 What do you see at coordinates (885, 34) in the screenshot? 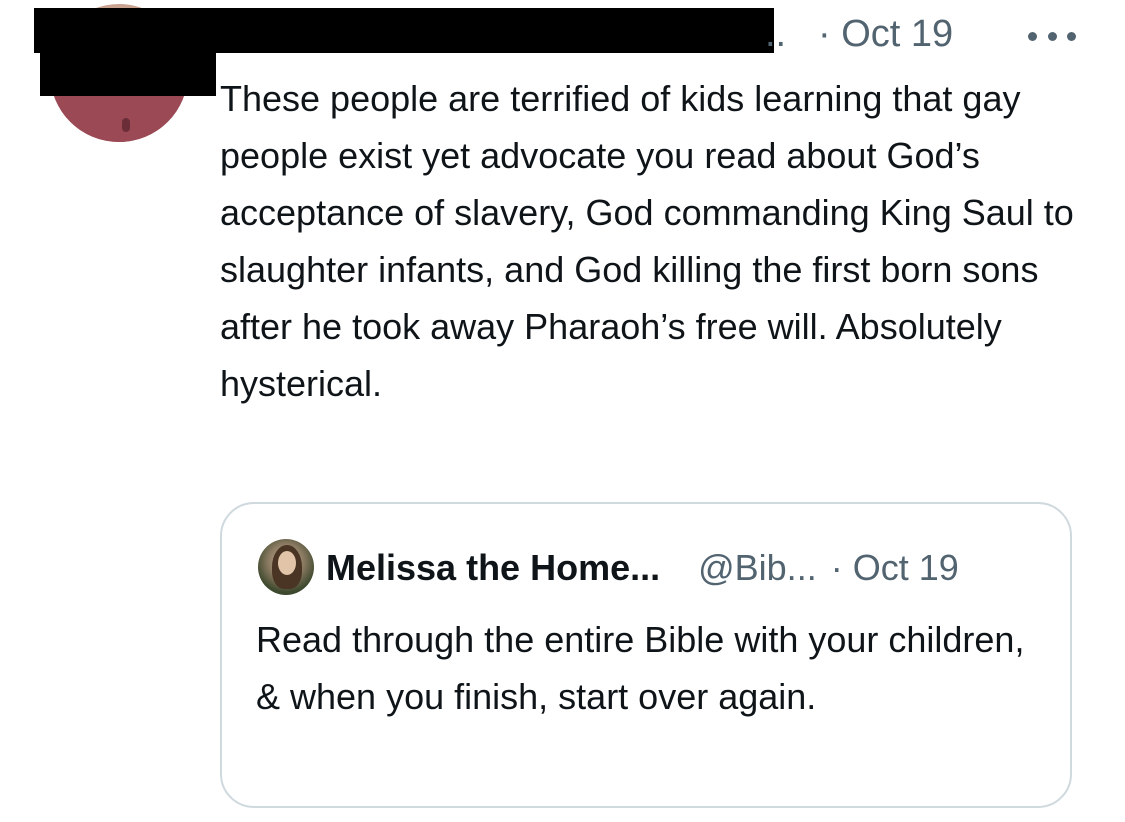
I see `tweet-date: · Oct 19` at bounding box center [885, 34].